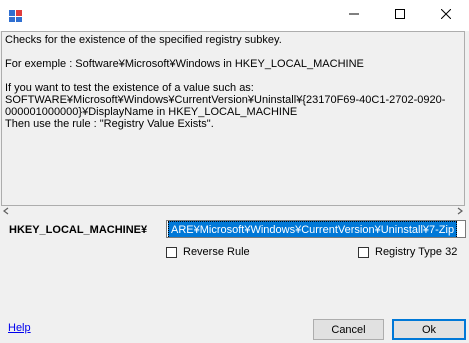 This screenshot has width=469, height=343. I want to click on app-icon, so click(16, 15).